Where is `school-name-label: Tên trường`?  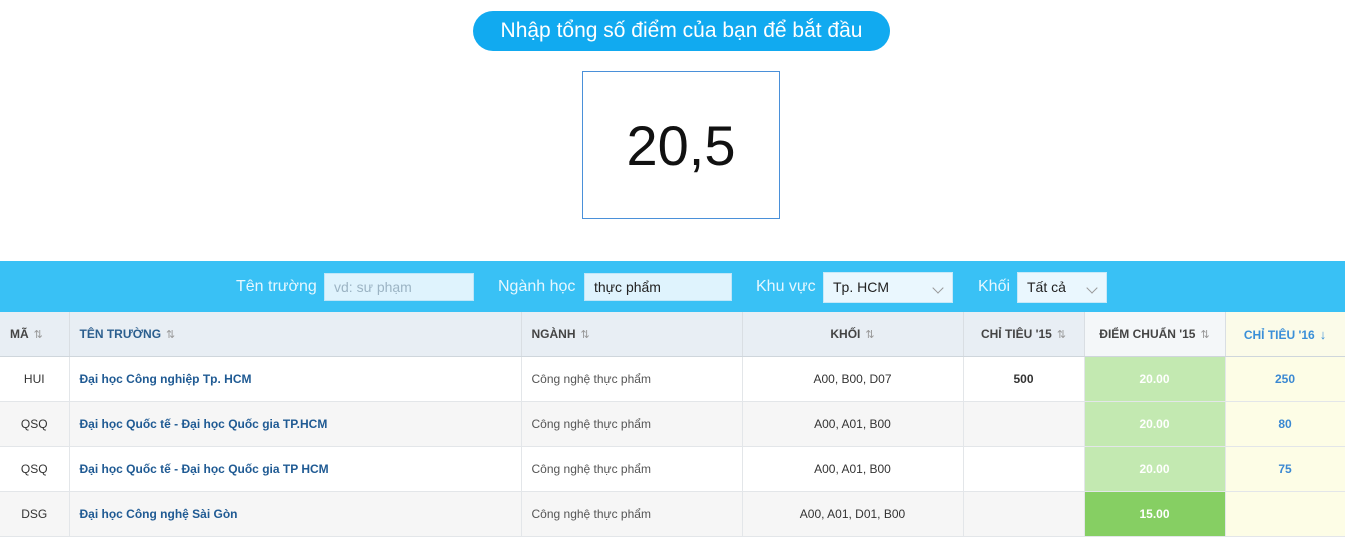
school-name-label: Tên trường is located at coordinates (276, 286).